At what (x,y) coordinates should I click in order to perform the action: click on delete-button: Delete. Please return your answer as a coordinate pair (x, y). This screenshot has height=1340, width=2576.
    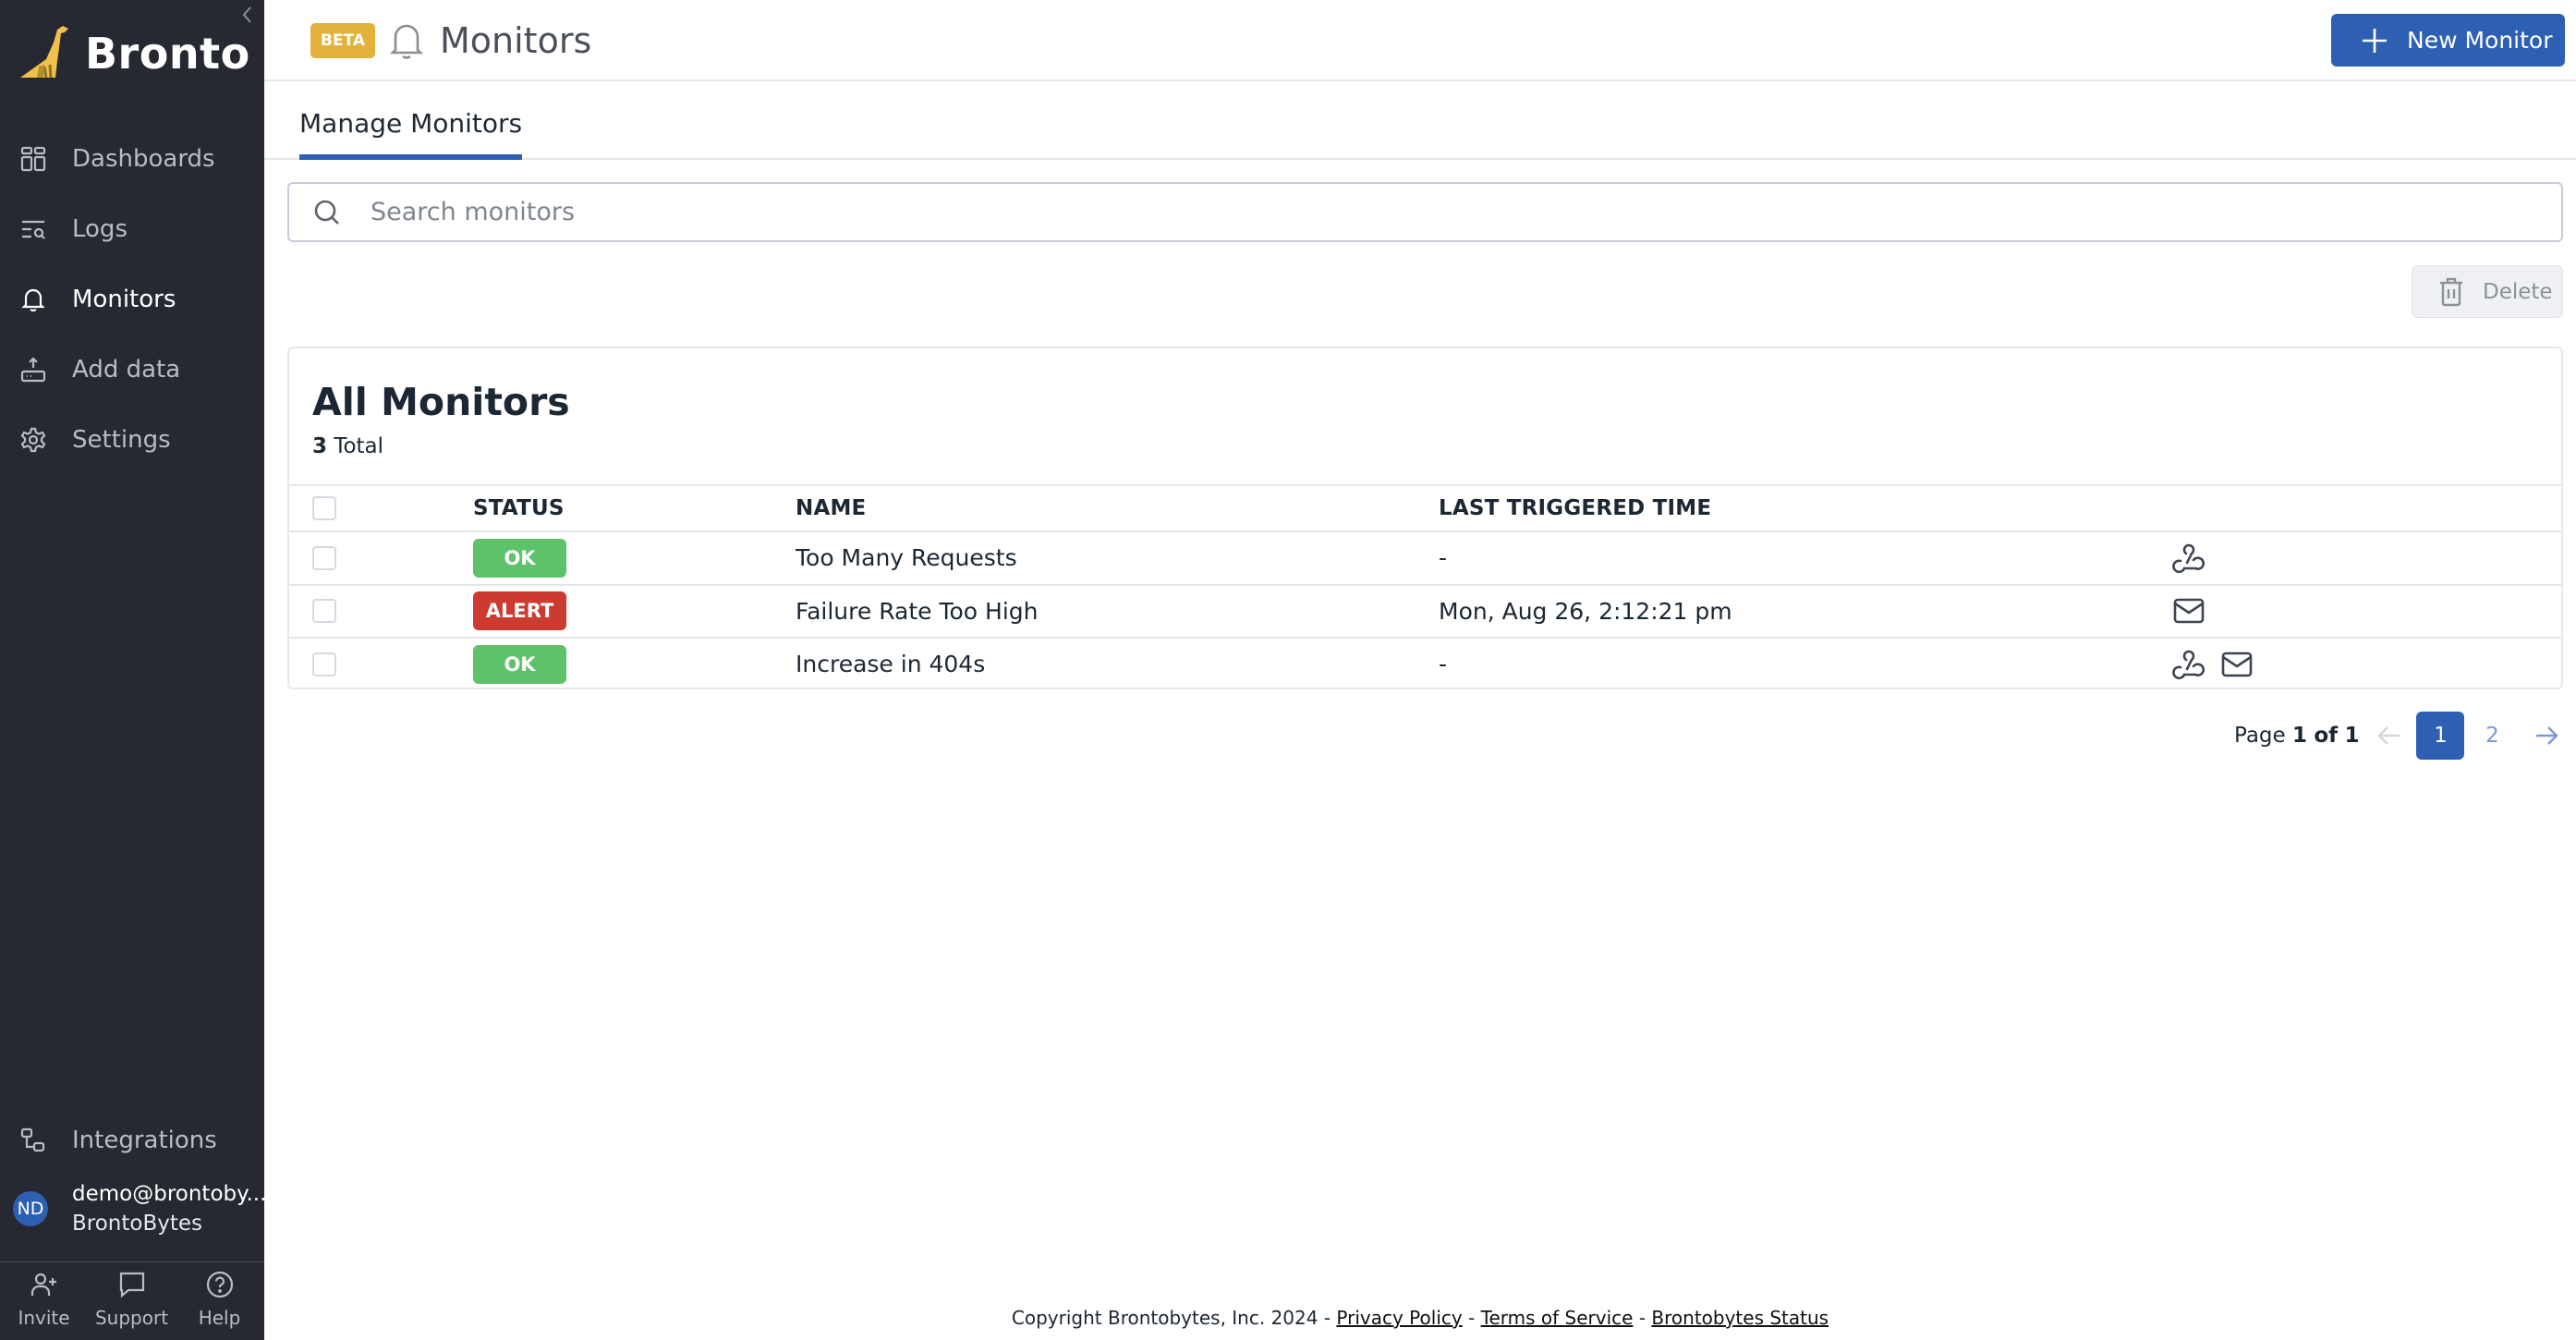
    Looking at the image, I should click on (2487, 291).